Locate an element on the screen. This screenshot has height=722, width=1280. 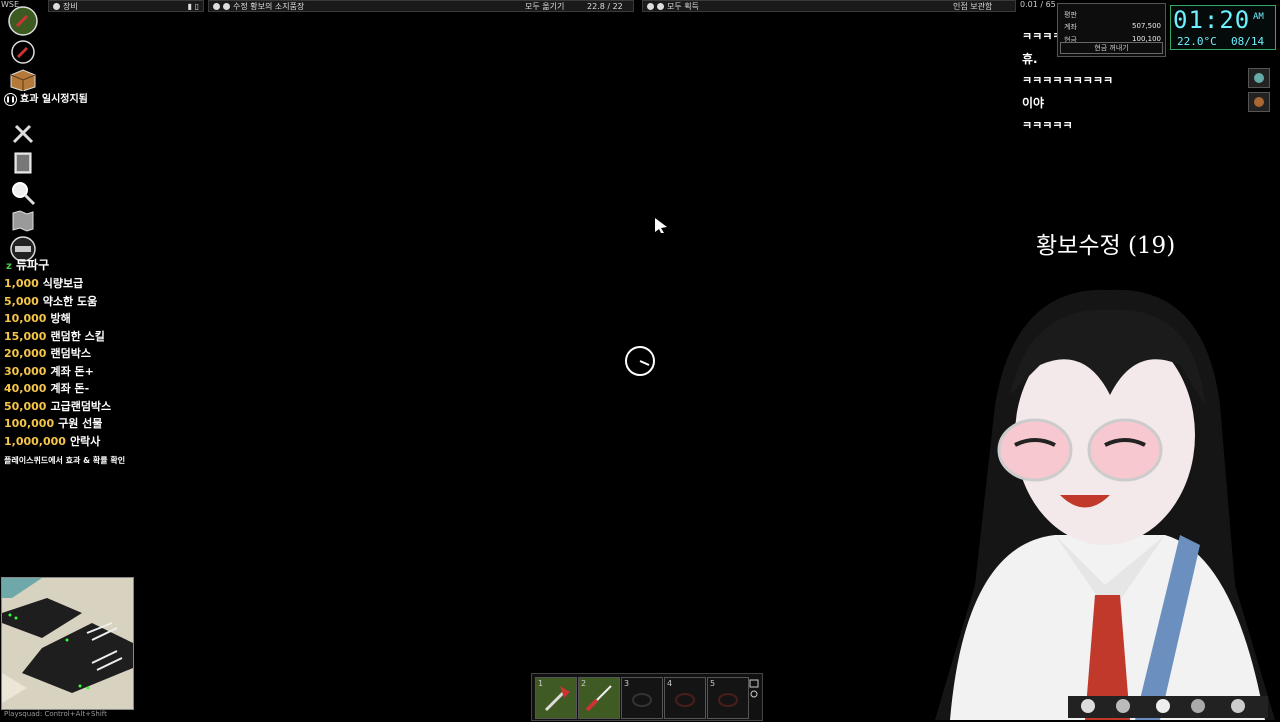
pause-icon: ❚❚ is located at coordinates (10, 99).